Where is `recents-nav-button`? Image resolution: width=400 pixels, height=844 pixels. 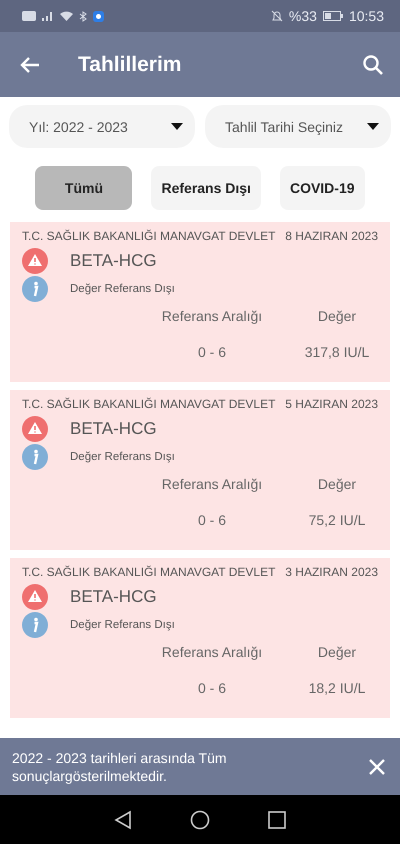 recents-nav-button is located at coordinates (277, 819).